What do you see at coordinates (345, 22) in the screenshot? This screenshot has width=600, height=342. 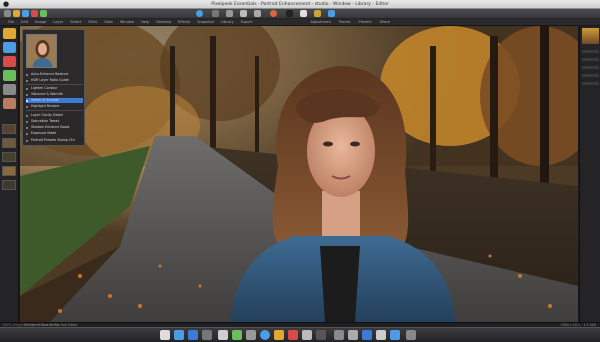 I see `menu-panels: Panels` at bounding box center [345, 22].